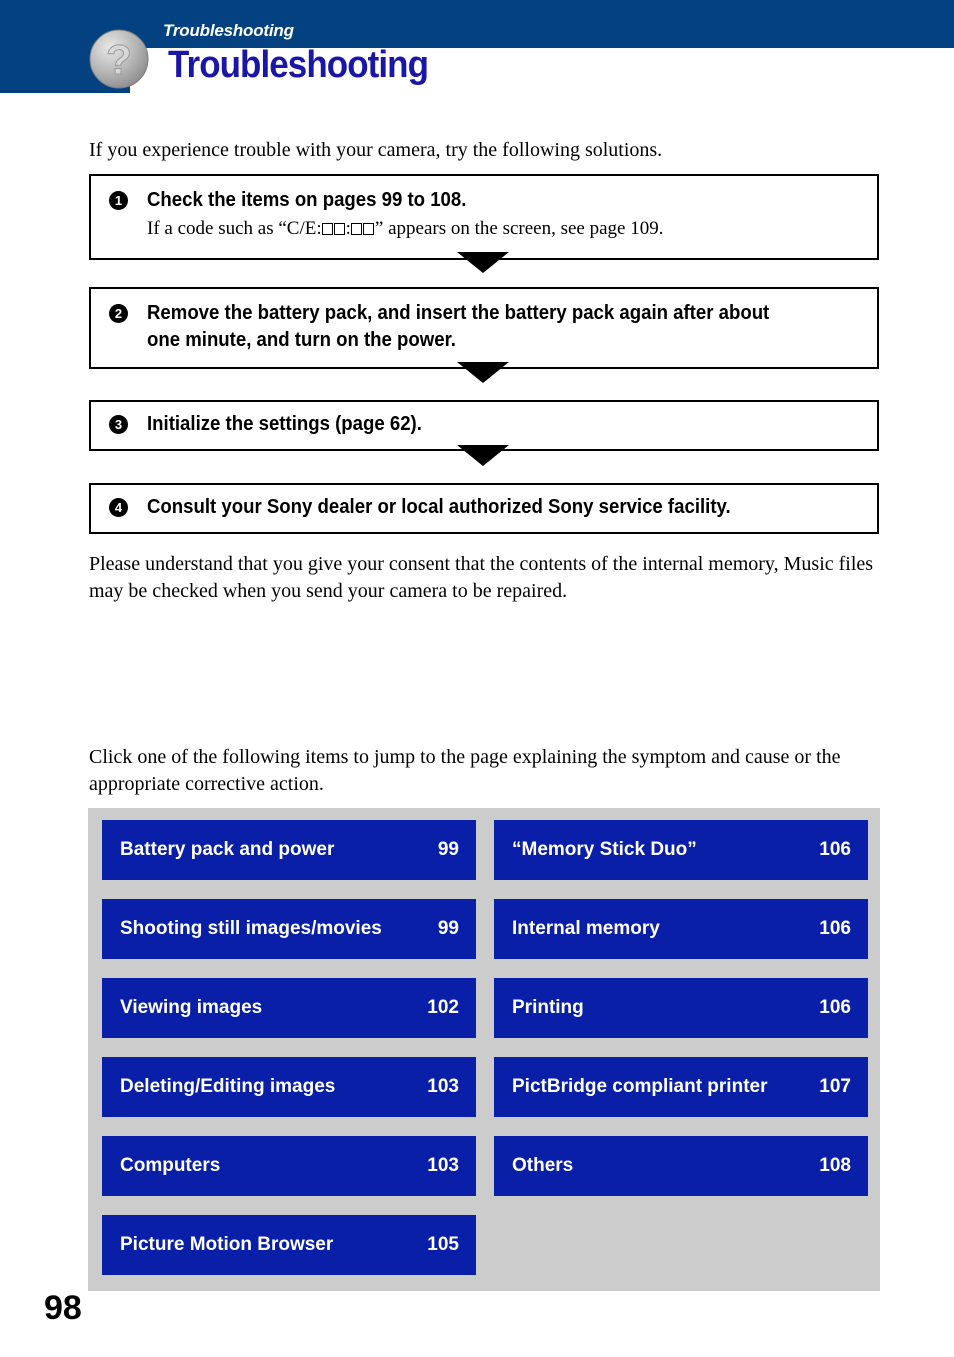  I want to click on link-deleting-editing-images: Deleting/Editing images 103, so click(289, 1087).